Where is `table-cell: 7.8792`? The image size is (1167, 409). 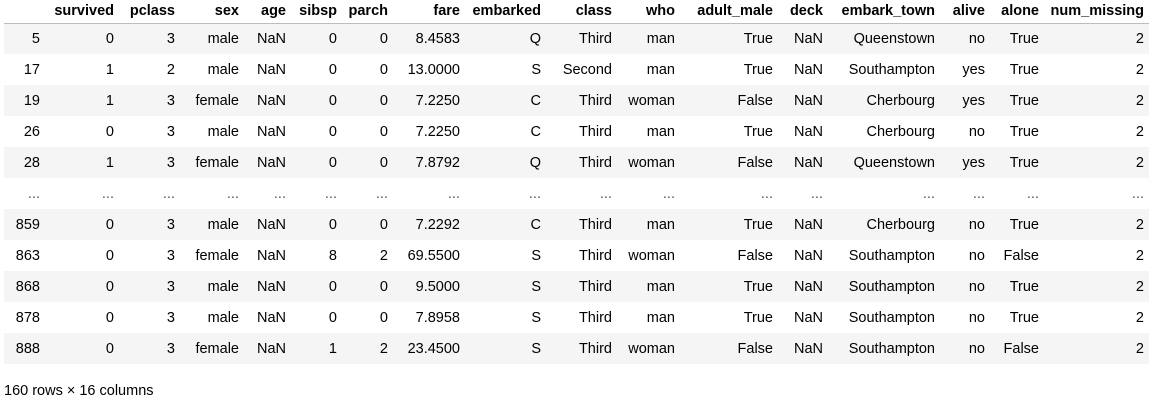 table-cell: 7.8792 is located at coordinates (437, 162).